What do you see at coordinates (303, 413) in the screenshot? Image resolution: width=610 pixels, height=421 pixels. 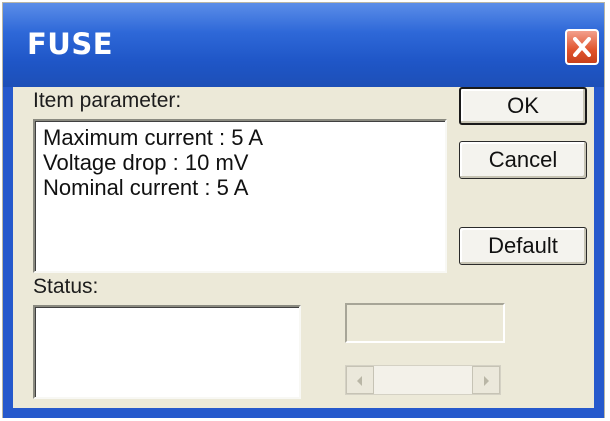 I see `window-frame-bottom` at bounding box center [303, 413].